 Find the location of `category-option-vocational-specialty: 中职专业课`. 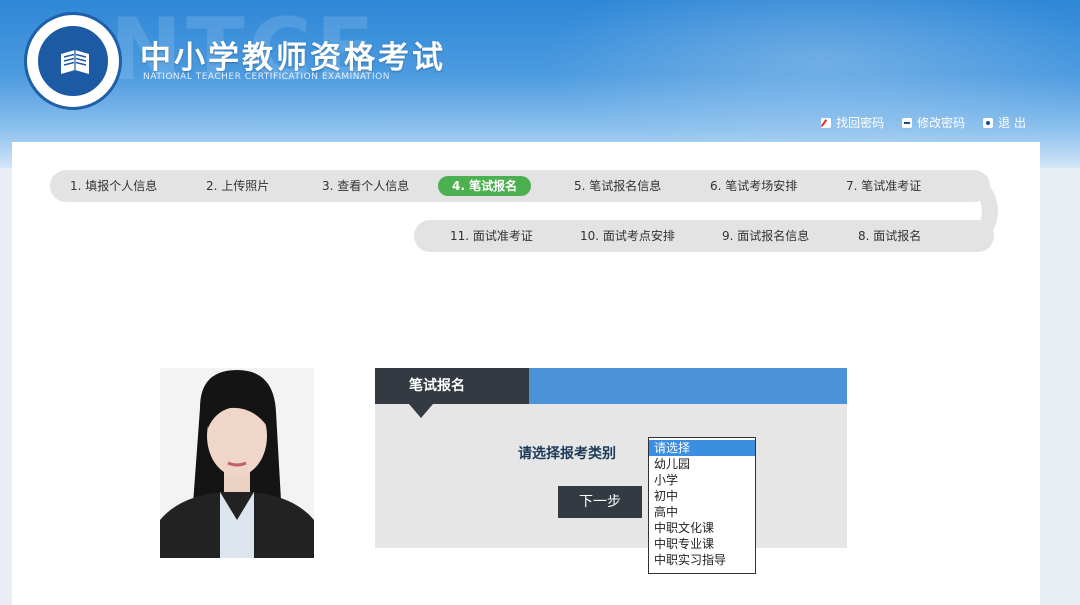

category-option-vocational-specialty: 中职专业课 is located at coordinates (702, 544).